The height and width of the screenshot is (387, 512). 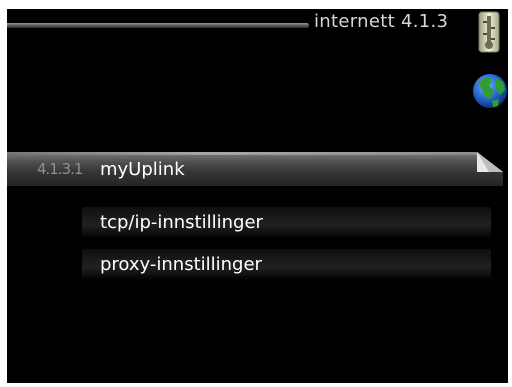 What do you see at coordinates (255, 169) in the screenshot?
I see `menu-item-myuplink: 4.1.3.1 myUplink` at bounding box center [255, 169].